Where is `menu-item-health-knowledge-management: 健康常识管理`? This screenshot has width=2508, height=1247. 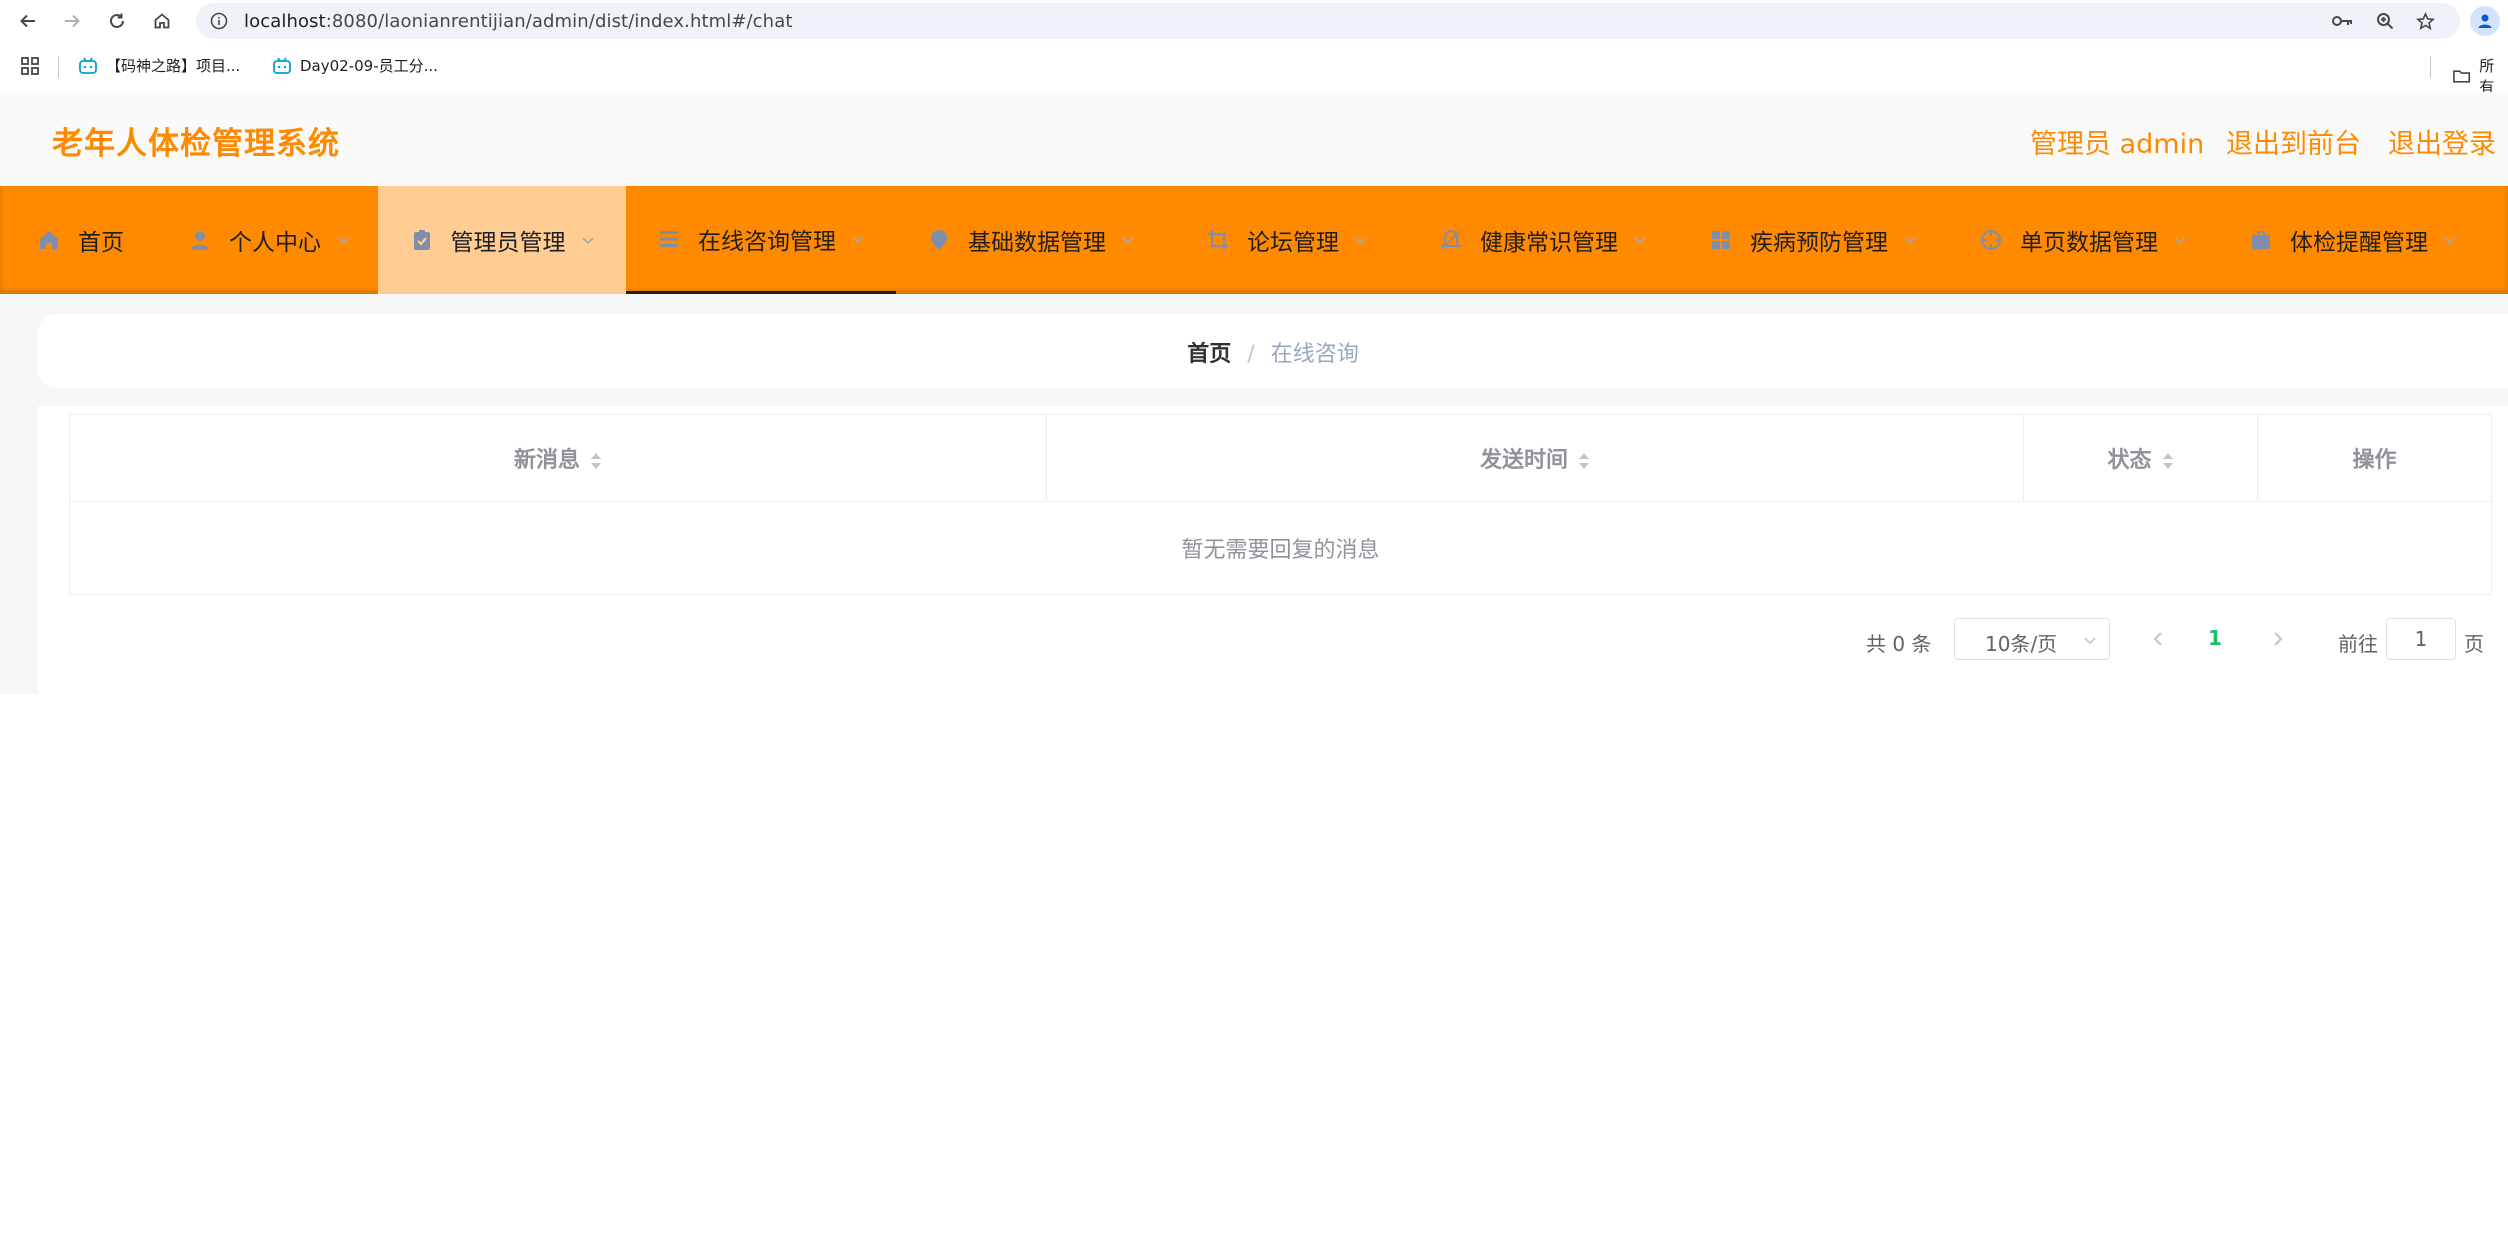
menu-item-health-knowledge-management: 健康常识管理 is located at coordinates (1543, 240).